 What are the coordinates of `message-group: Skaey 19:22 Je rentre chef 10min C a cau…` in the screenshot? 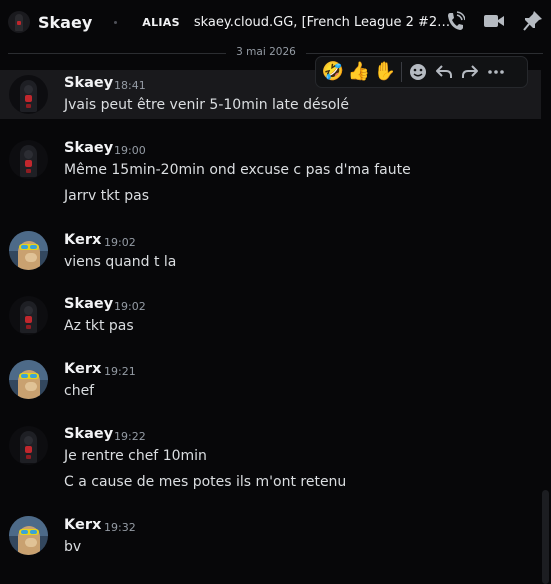 It's located at (270, 458).